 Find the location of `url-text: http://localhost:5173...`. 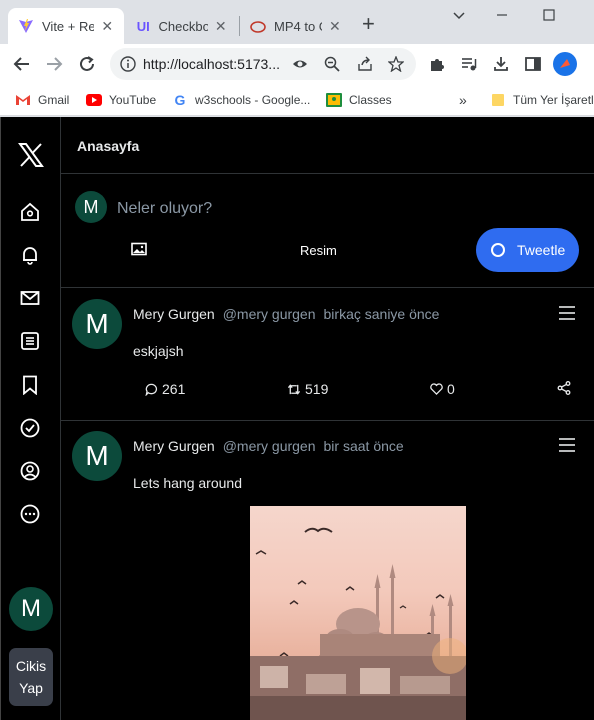

url-text: http://localhost:5173... is located at coordinates (211, 64).